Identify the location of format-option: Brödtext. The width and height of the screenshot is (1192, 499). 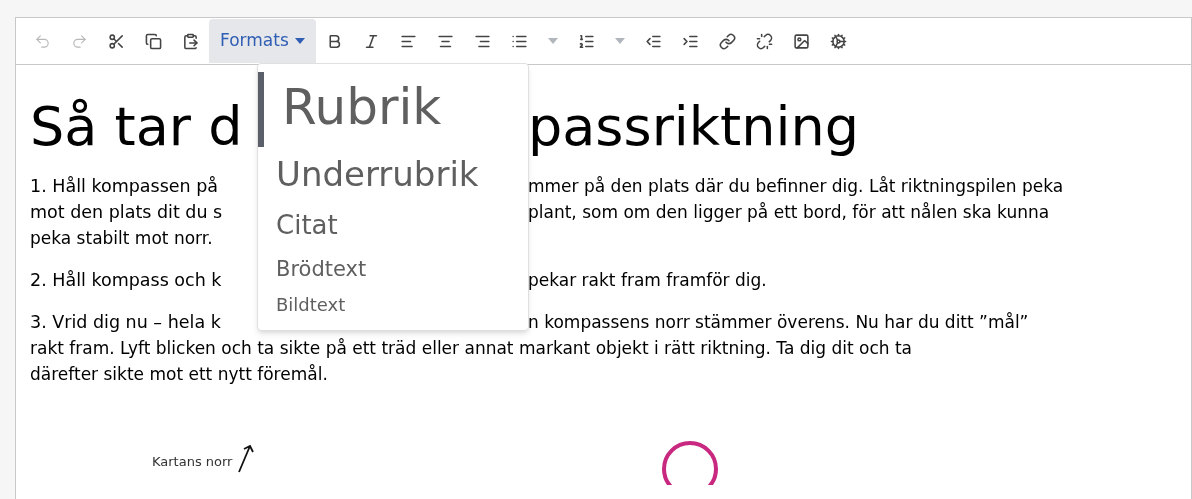
(393, 268).